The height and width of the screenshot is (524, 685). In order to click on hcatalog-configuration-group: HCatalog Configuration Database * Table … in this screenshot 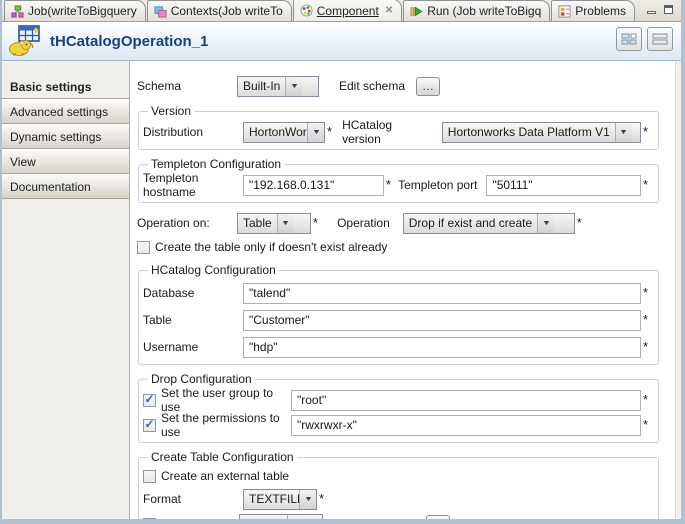, I will do `click(398, 314)`.